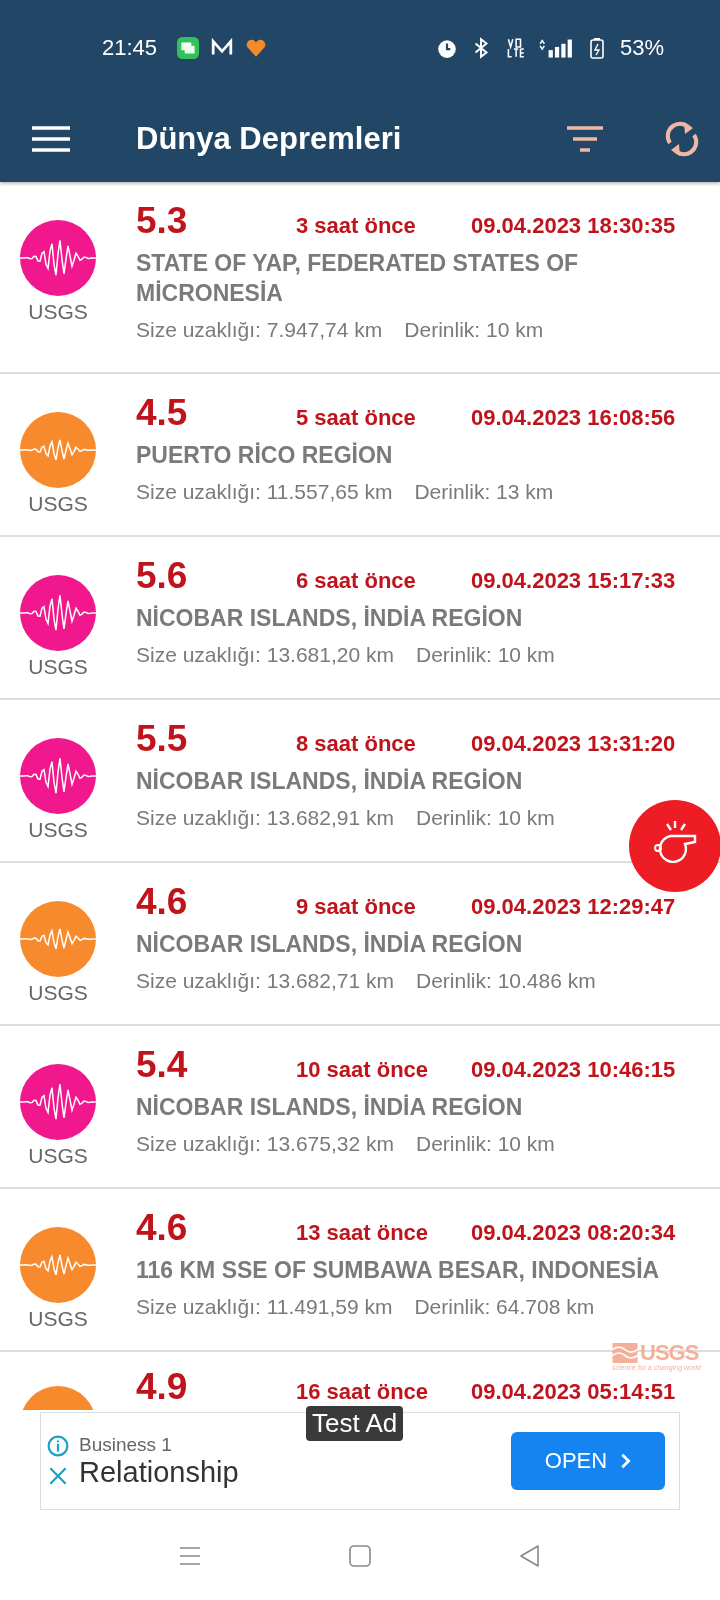 Image resolution: width=720 pixels, height=1600 pixels. What do you see at coordinates (58, 1476) in the screenshot?
I see `close-icon` at bounding box center [58, 1476].